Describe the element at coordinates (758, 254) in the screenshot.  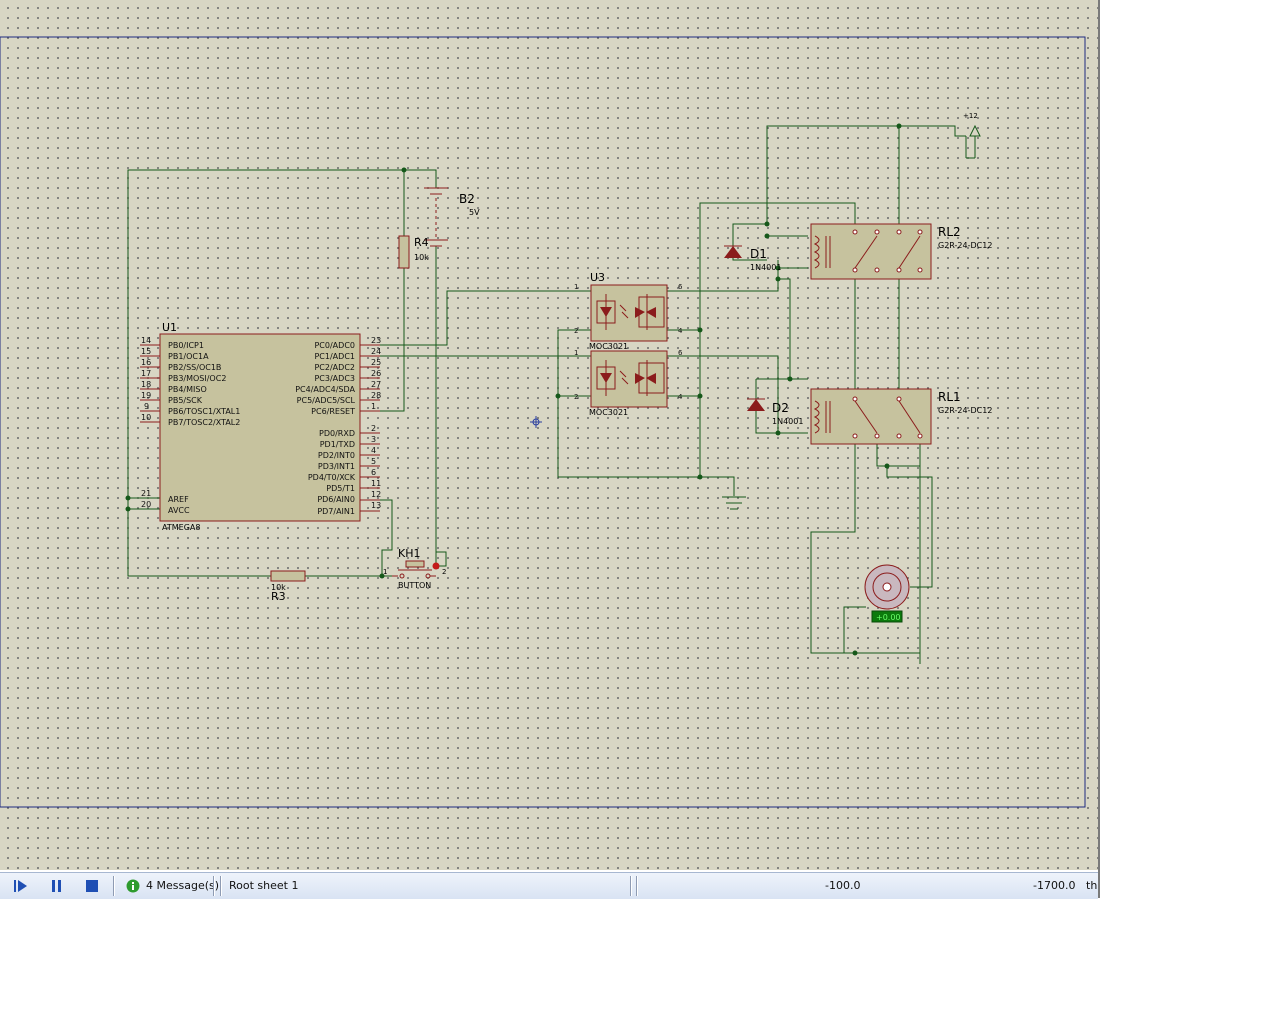
I see `d1-ref: D1` at that location.